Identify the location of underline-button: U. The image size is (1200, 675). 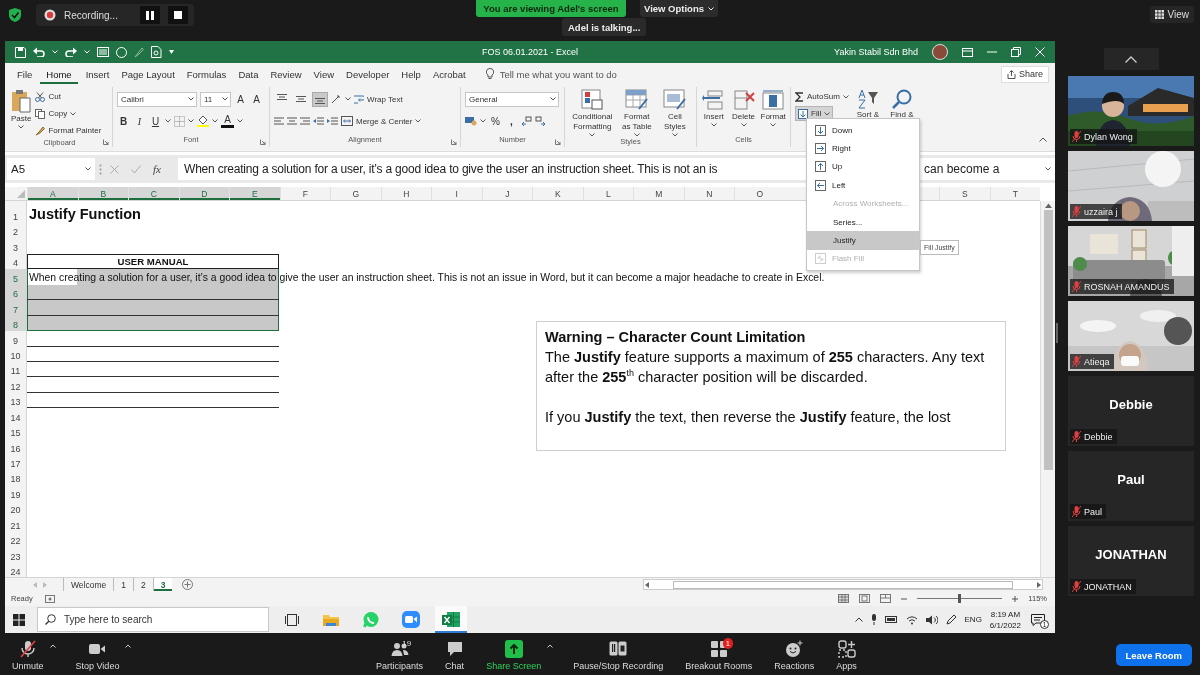
(155, 121).